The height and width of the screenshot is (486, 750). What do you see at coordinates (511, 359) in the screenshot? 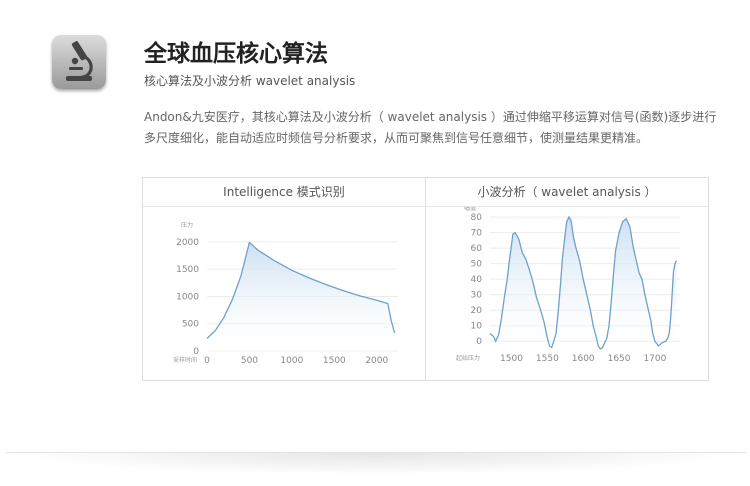
I see `xtick-wavelet-0: 1500` at bounding box center [511, 359].